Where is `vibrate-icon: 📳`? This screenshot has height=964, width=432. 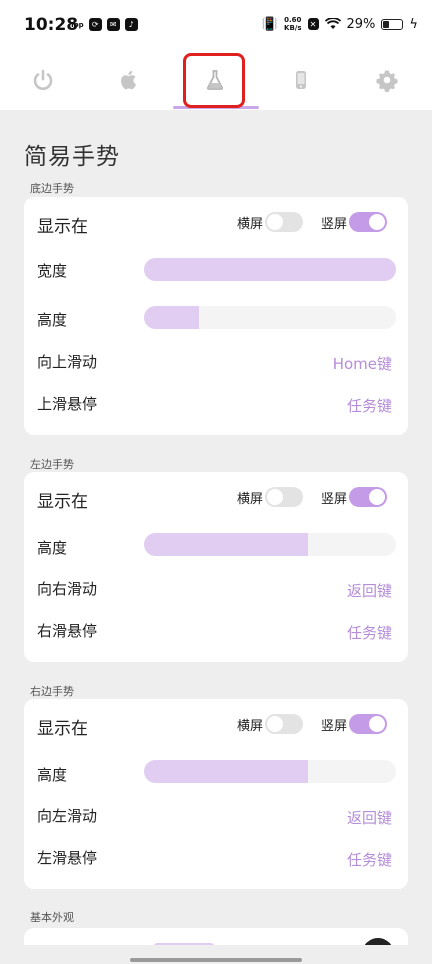
vibrate-icon: 📳 is located at coordinates (270, 24).